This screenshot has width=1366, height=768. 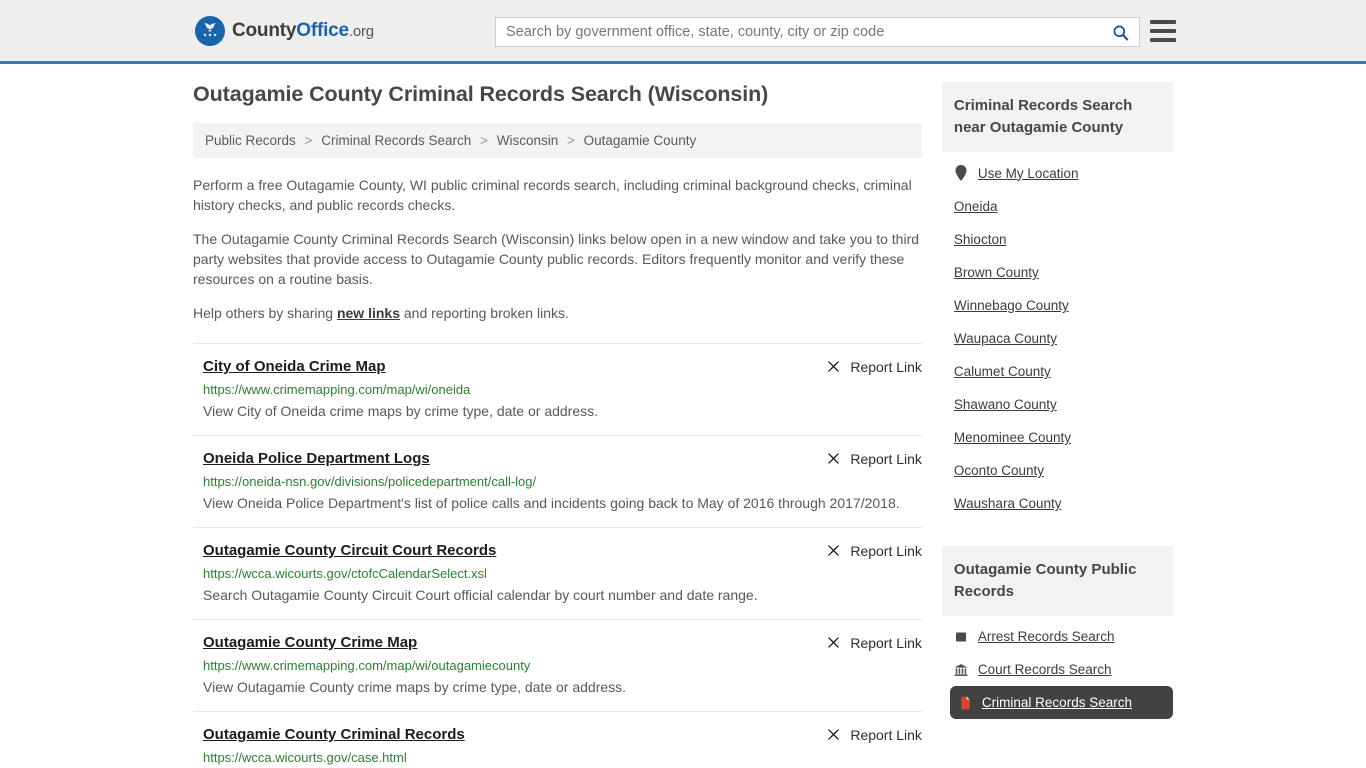 I want to click on search-button, so click(x=1120, y=32).